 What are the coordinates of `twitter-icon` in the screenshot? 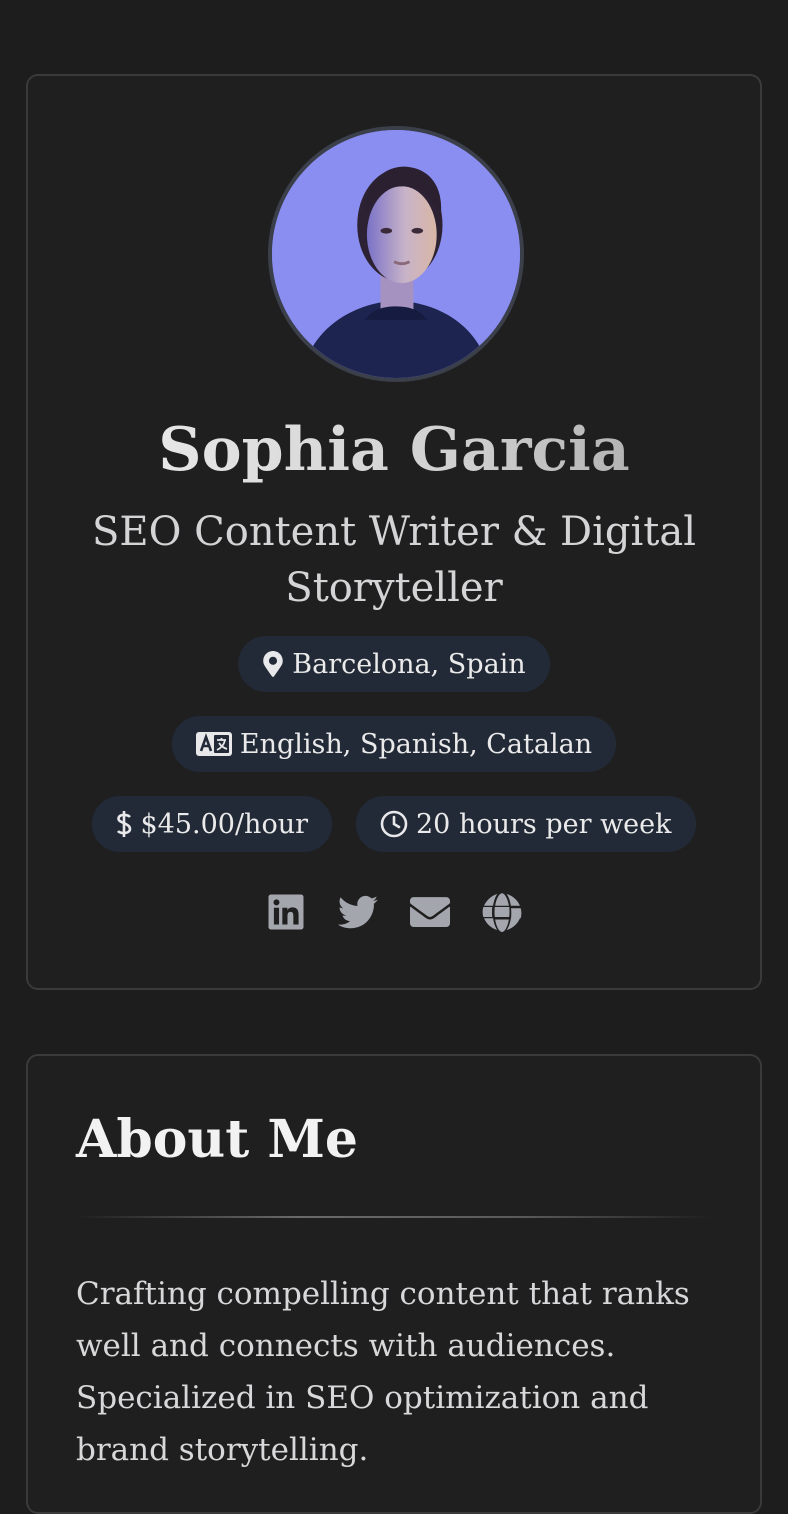 It's located at (358, 912).